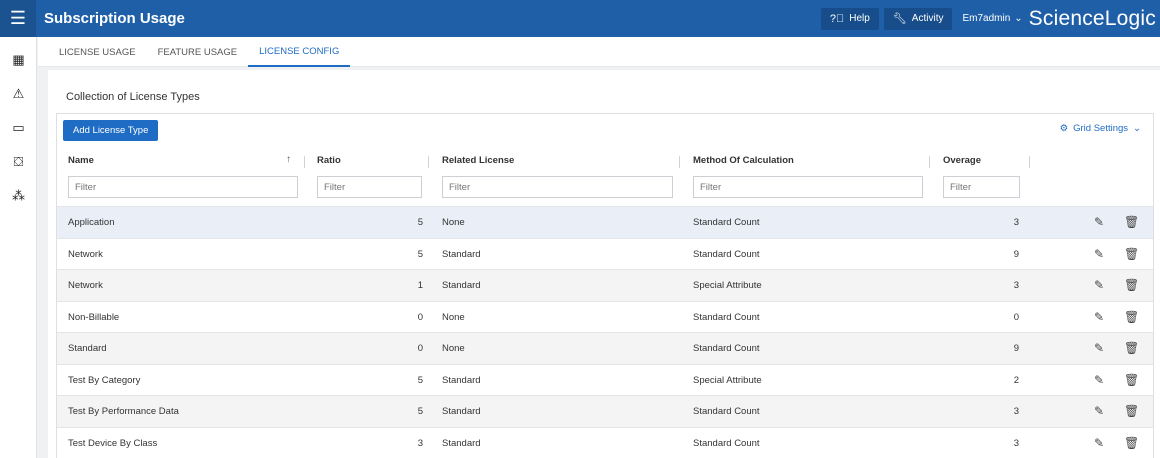  Describe the element at coordinates (478, 160) in the screenshot. I see `column-header-related-license: Related License` at that location.